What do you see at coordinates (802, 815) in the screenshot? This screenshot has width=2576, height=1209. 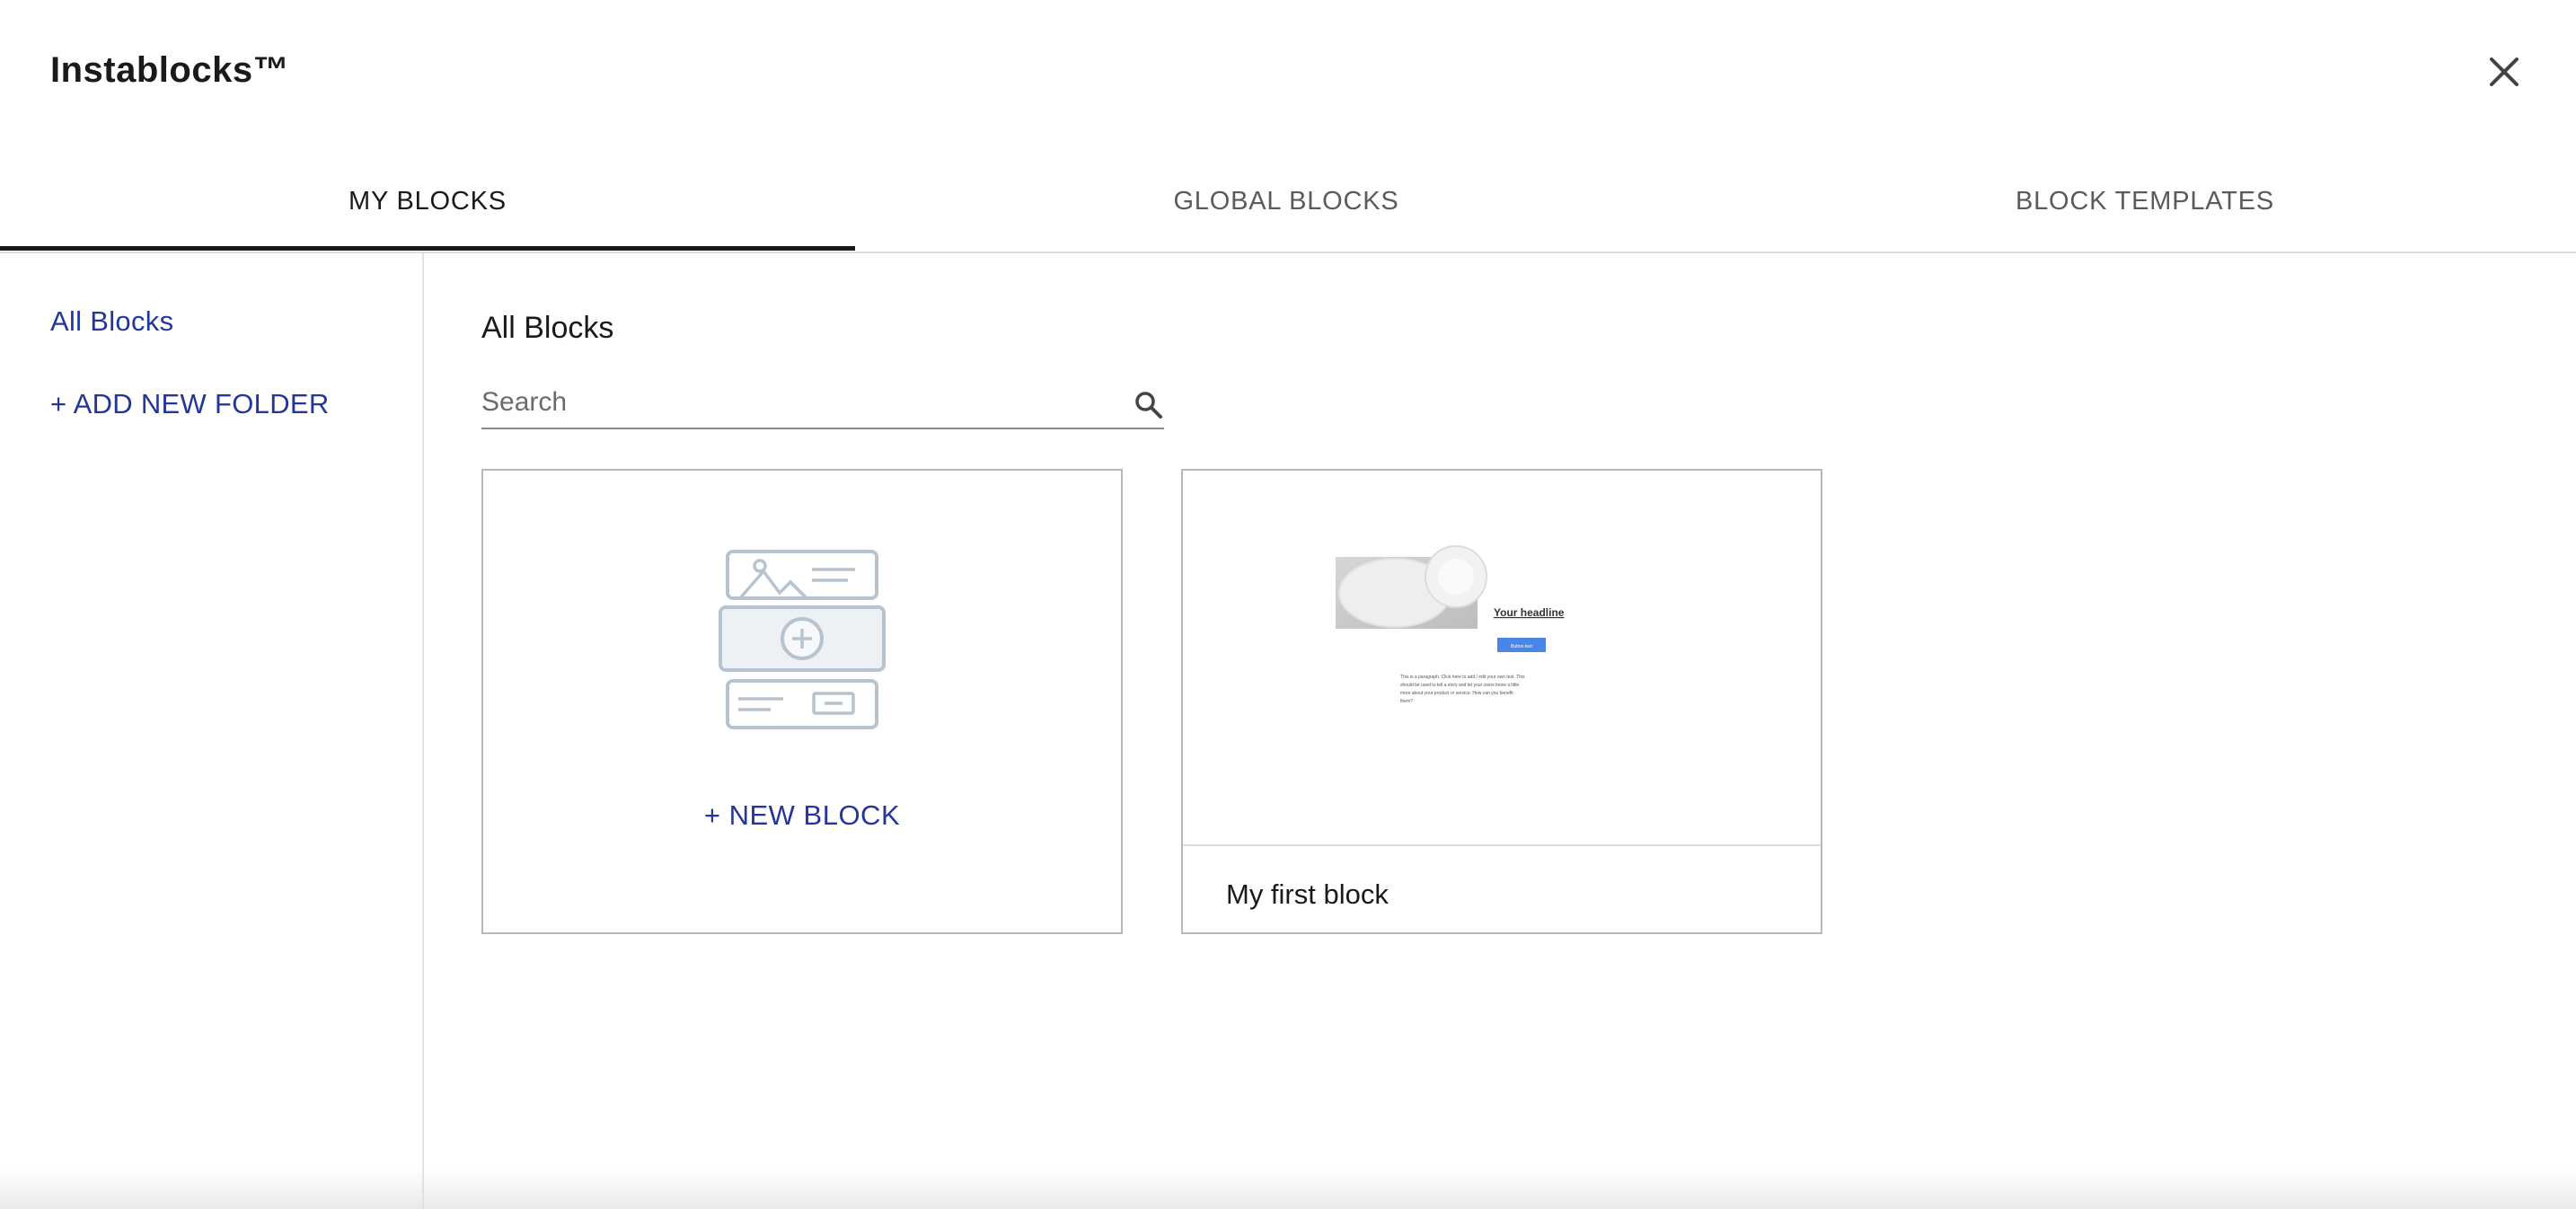 I see `new-block-label: + NEW BLOCK` at bounding box center [802, 815].